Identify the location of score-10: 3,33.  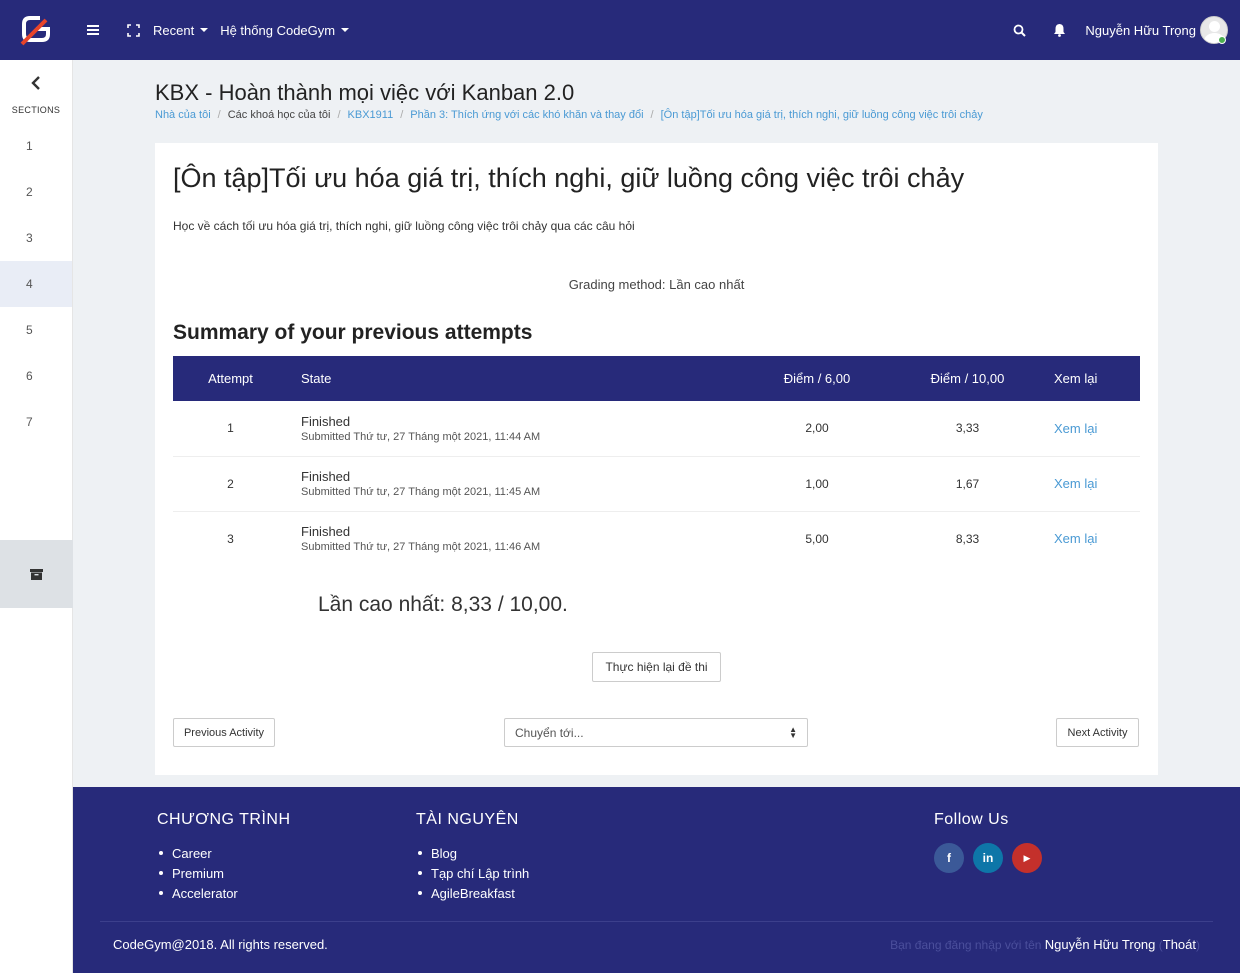
(967, 429).